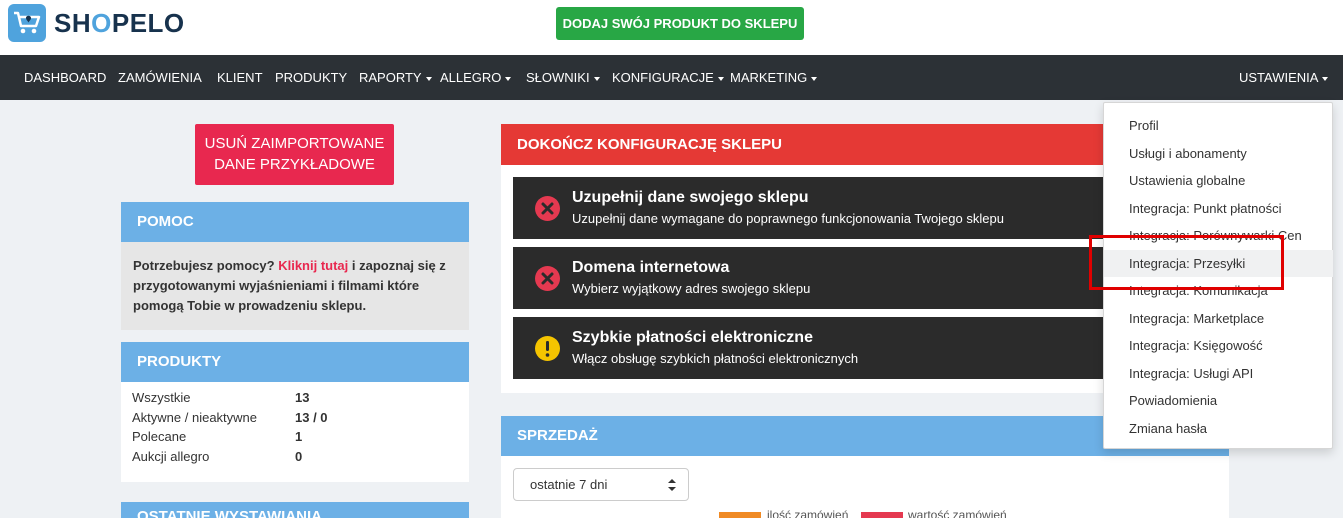 The image size is (1343, 518). I want to click on last-listings-title: OSTATNIE WYSTAWIANIA, so click(295, 510).